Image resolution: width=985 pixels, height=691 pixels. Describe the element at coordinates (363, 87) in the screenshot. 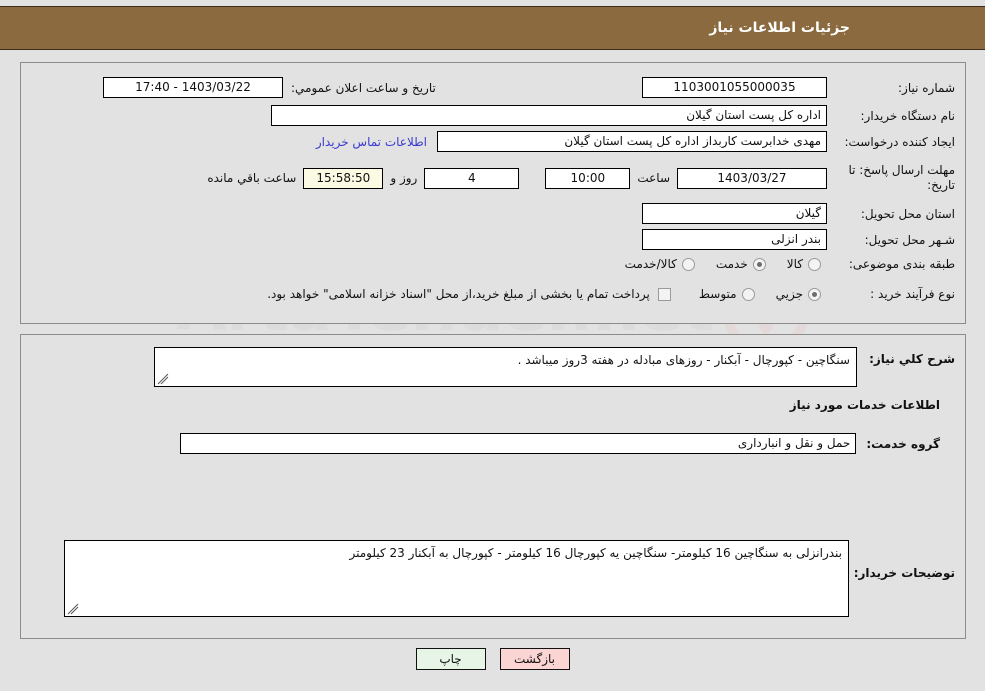

I see `public-announce-label: تاریخ و ساعت اعلان عمومي:` at that location.